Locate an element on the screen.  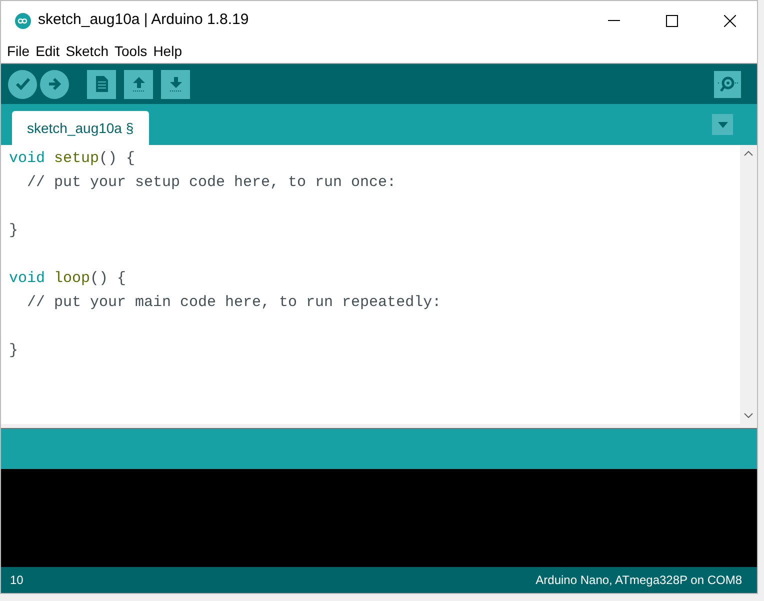
arrow-right-icon is located at coordinates (55, 84).